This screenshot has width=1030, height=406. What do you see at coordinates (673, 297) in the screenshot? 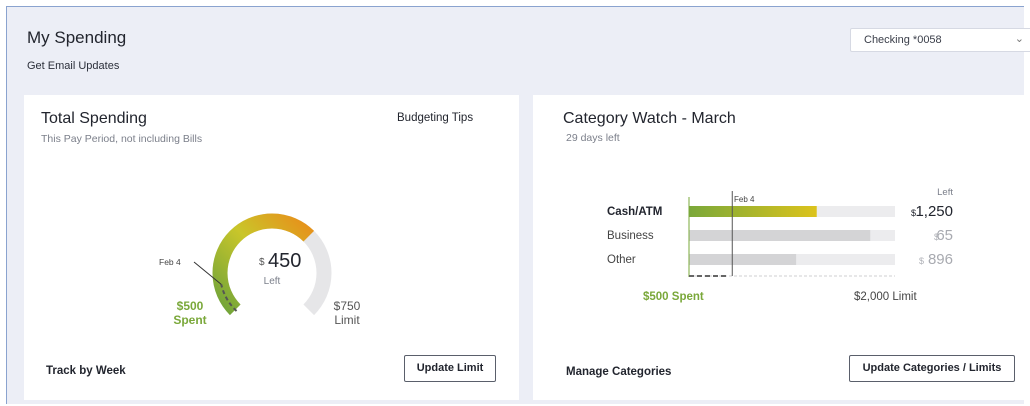
I see `category-spent-total: $500 Spent` at bounding box center [673, 297].